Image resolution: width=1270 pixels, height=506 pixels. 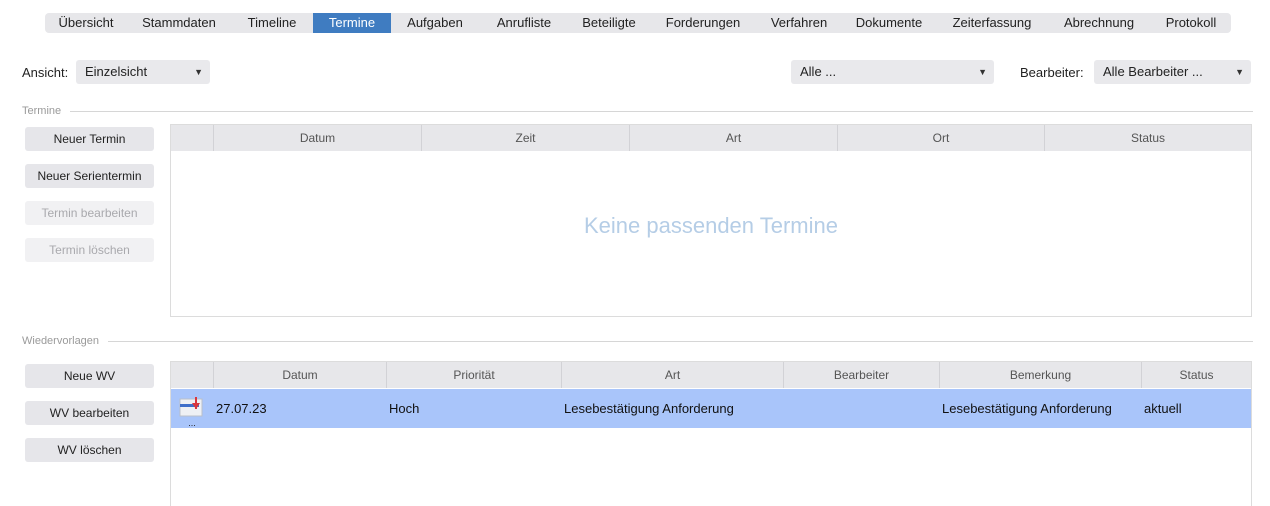 What do you see at coordinates (192, 138) in the screenshot?
I see `termine-icon-column-header` at bounding box center [192, 138].